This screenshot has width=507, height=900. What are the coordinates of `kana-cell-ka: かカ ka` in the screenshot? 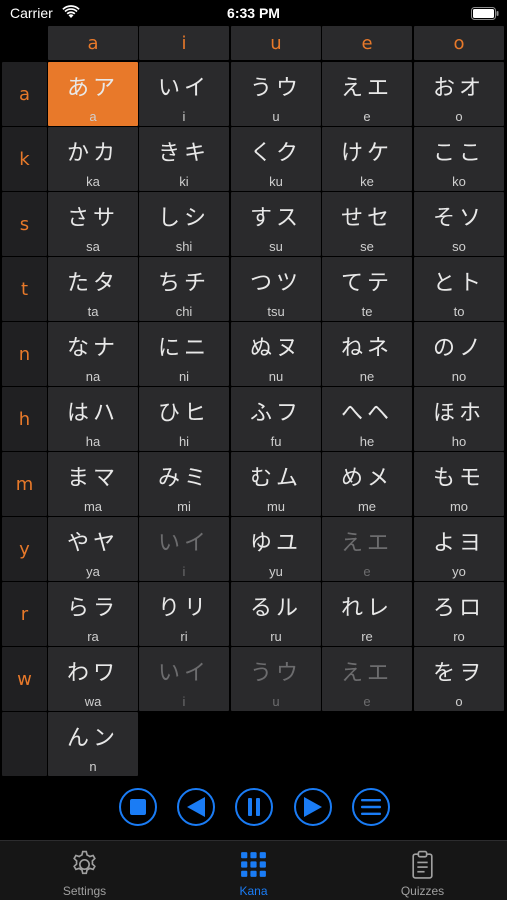 It's located at (93, 159).